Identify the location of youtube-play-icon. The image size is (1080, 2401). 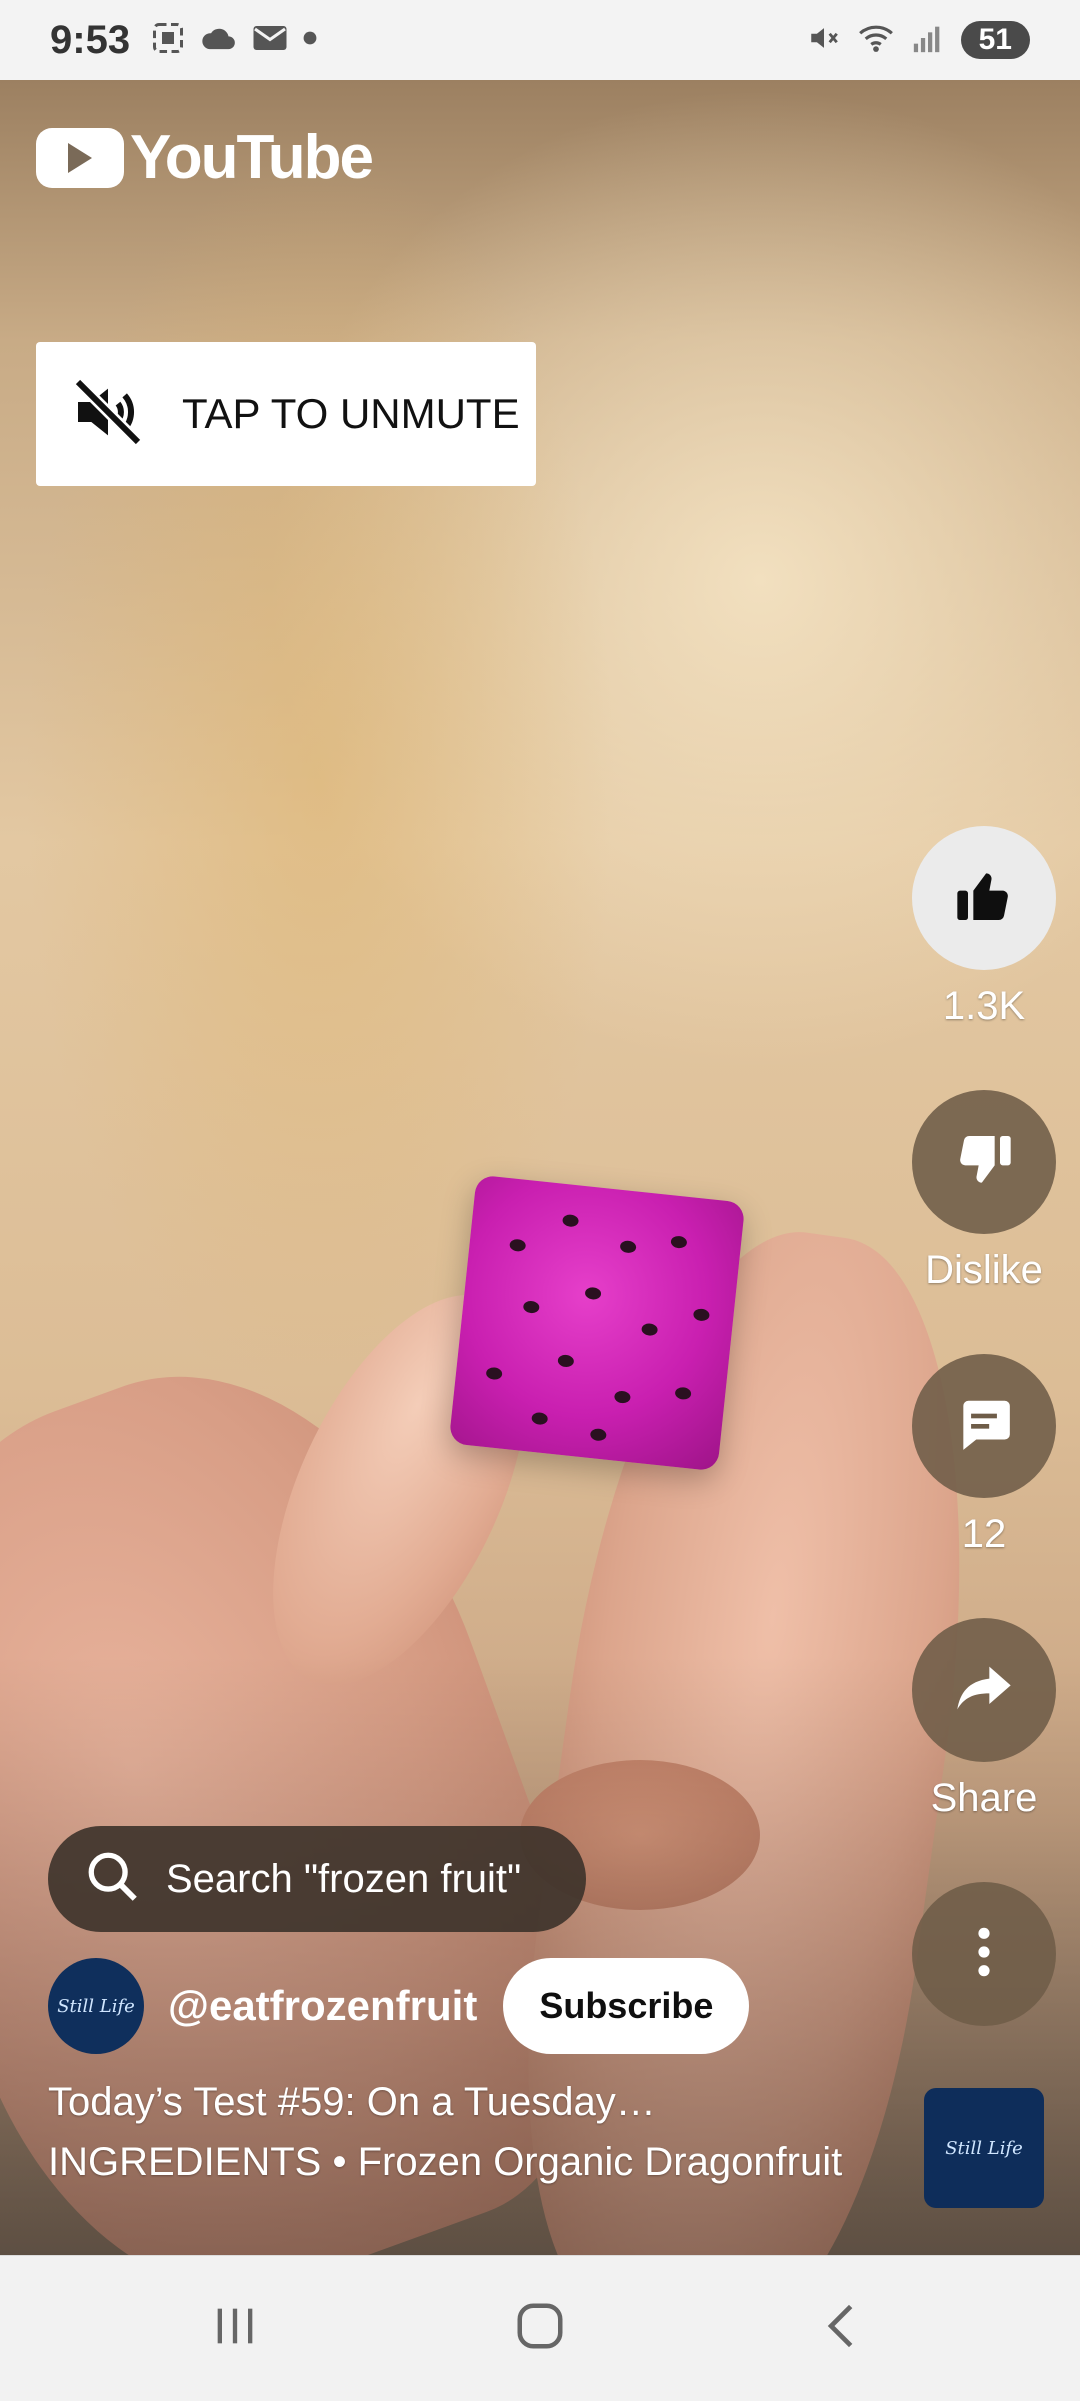
(80, 157).